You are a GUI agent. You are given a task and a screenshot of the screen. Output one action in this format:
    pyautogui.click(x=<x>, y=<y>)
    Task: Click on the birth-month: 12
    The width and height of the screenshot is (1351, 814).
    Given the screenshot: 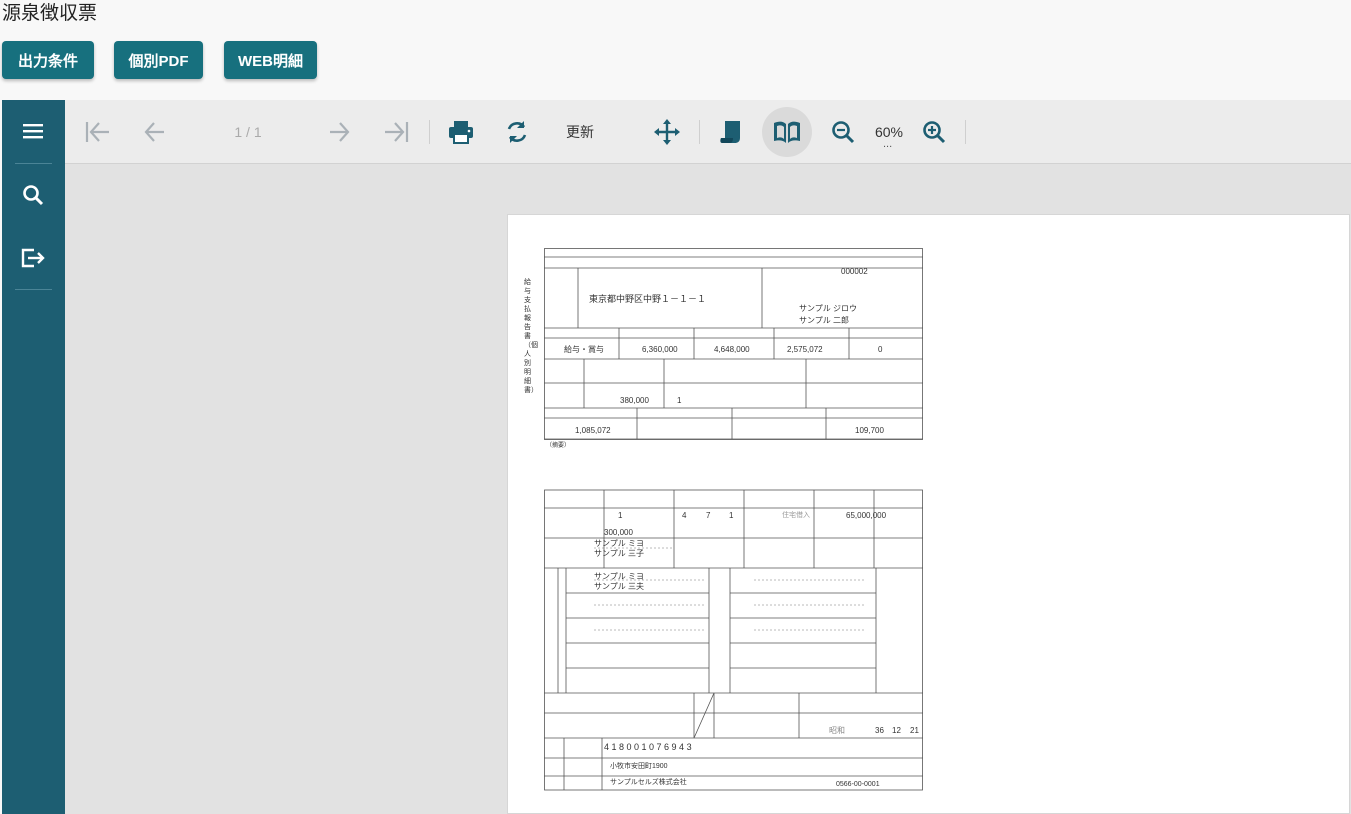 What is the action you would take?
    pyautogui.click(x=896, y=730)
    